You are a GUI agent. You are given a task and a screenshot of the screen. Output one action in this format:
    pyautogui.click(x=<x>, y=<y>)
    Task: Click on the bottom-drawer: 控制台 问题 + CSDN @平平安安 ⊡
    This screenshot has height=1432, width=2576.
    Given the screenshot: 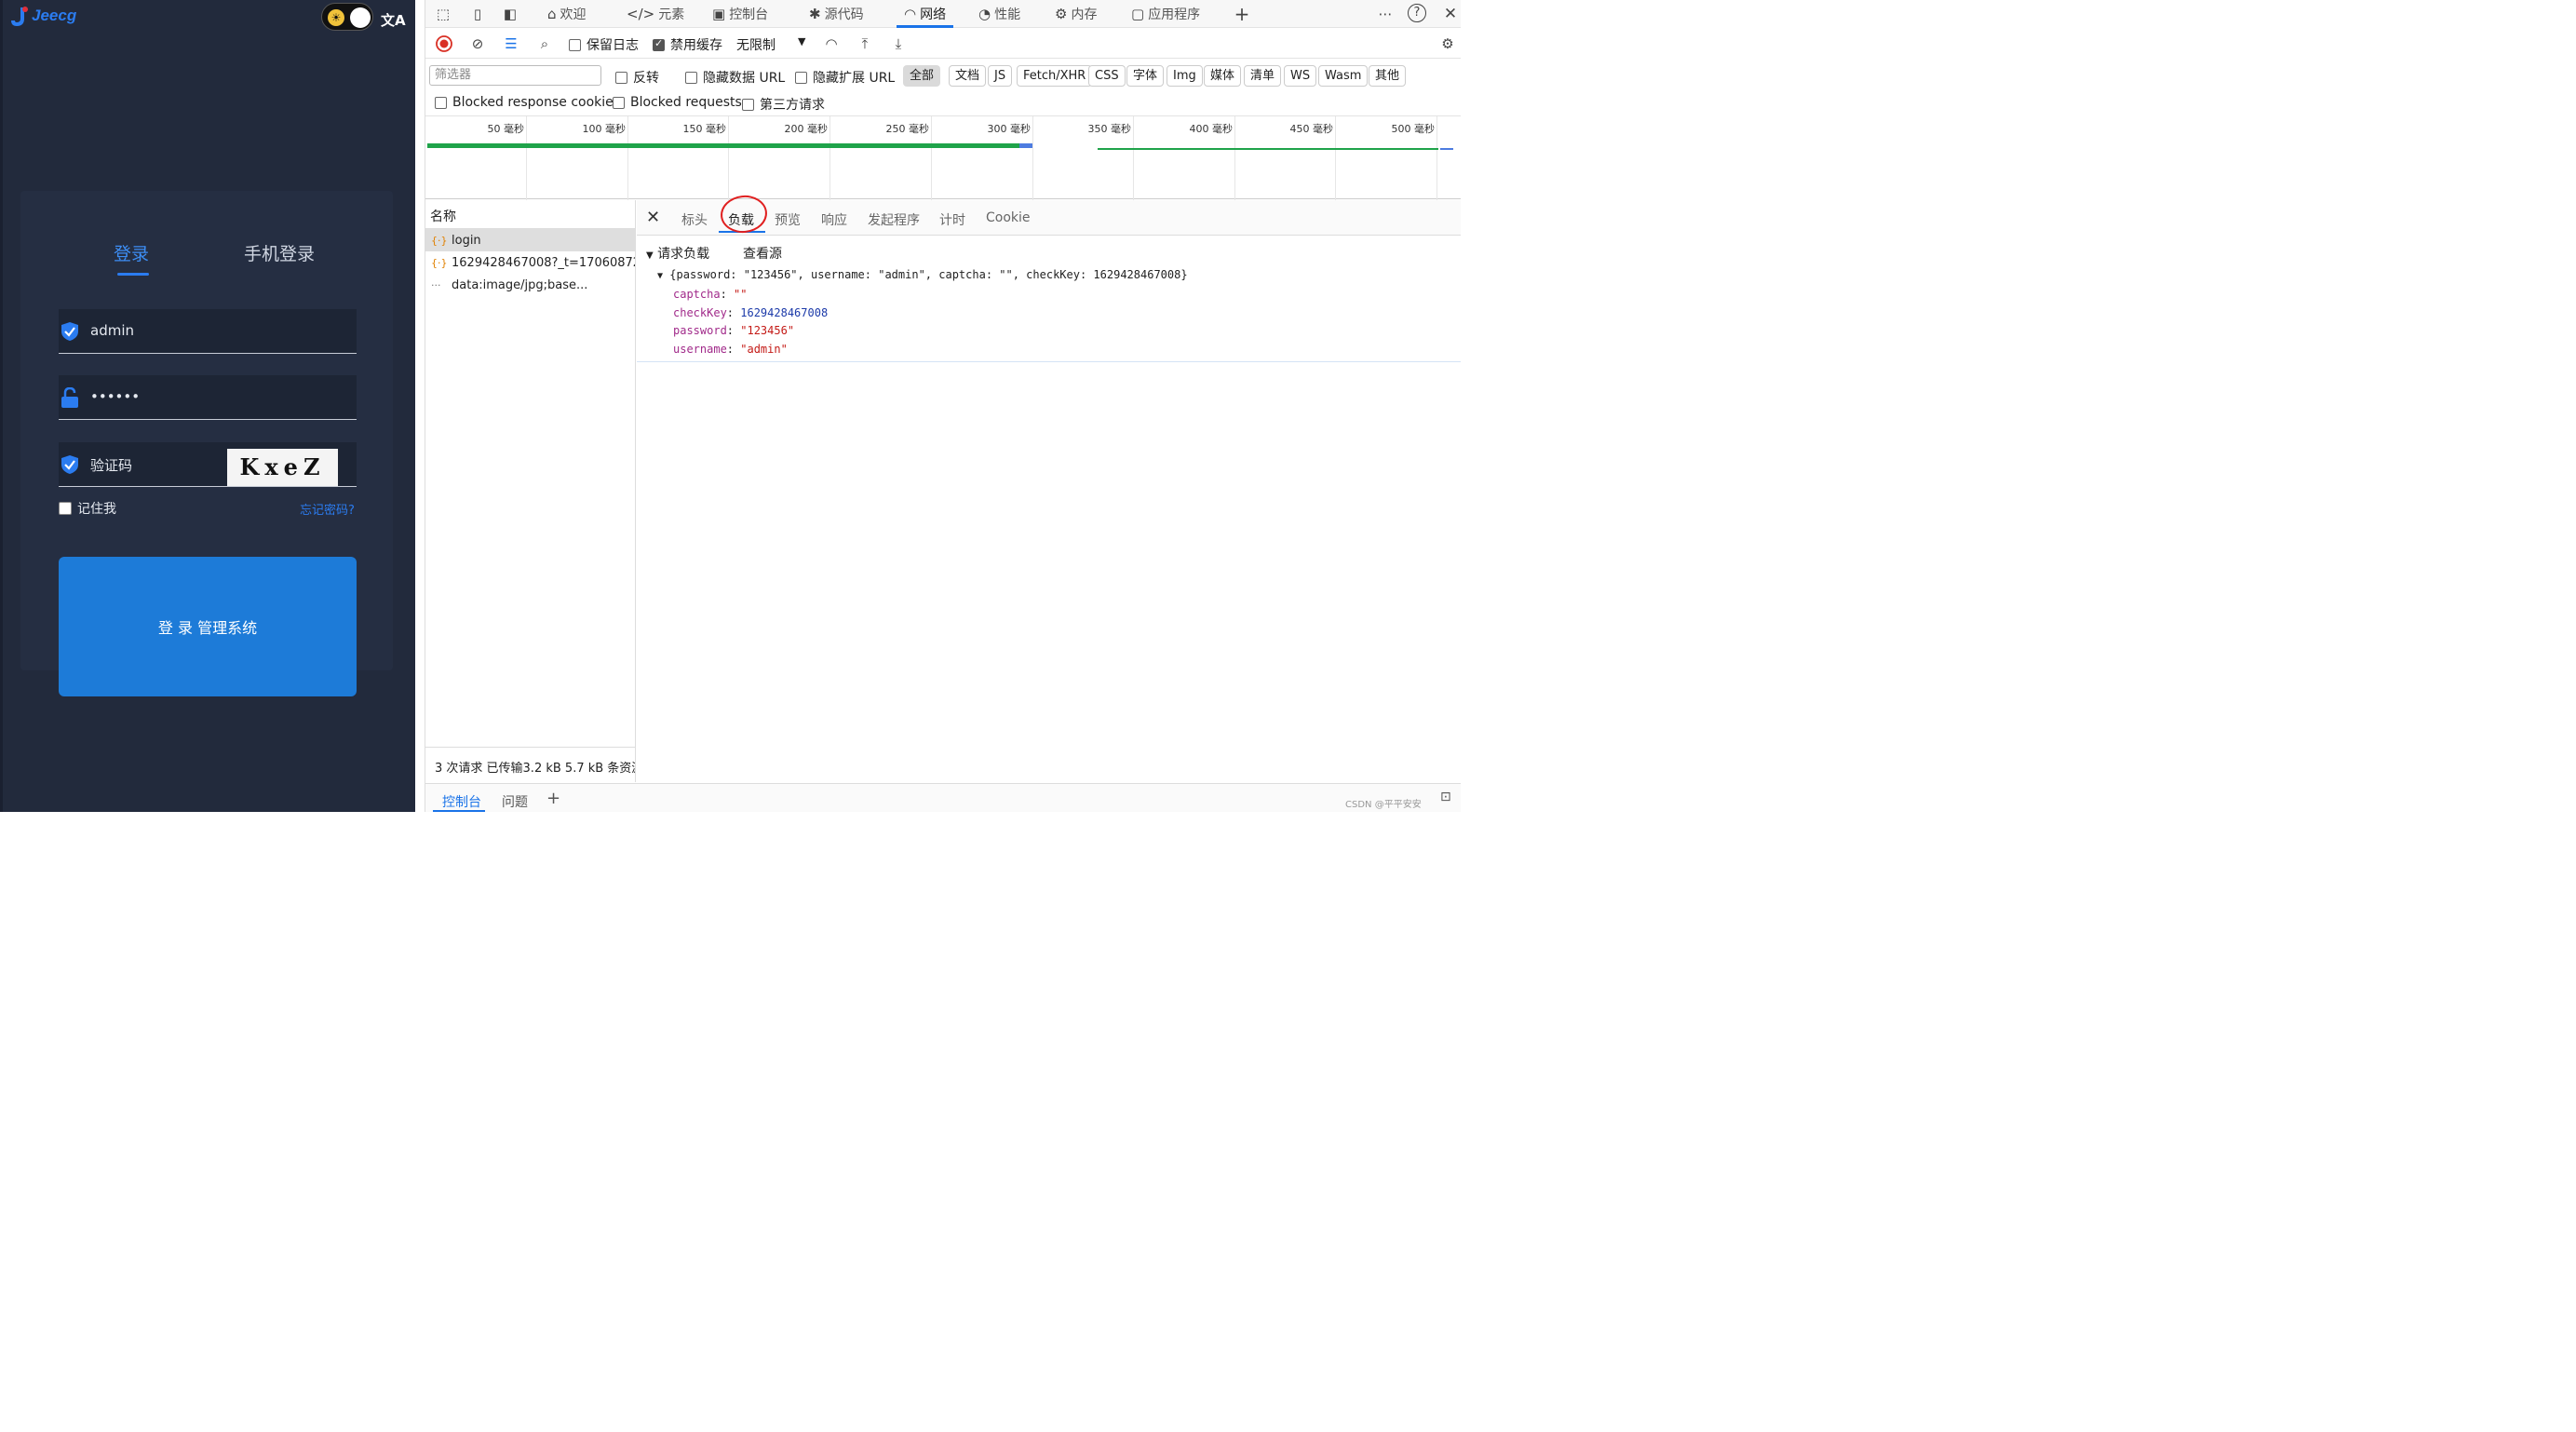 What is the action you would take?
    pyautogui.click(x=943, y=797)
    